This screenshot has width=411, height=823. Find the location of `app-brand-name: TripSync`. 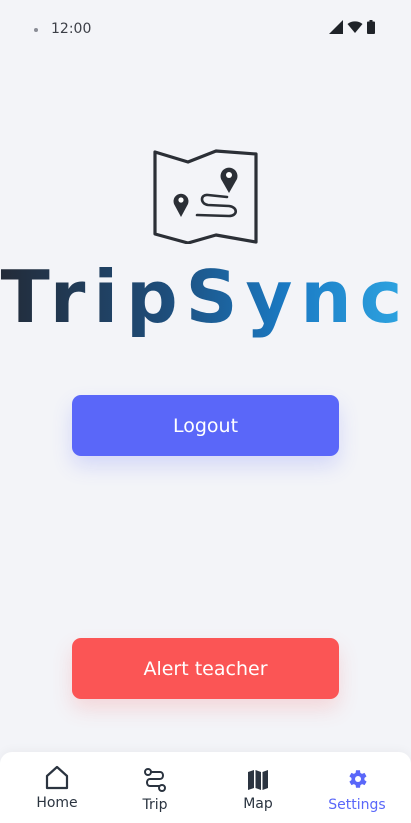

app-brand-name: TripSync is located at coordinates (205, 297).